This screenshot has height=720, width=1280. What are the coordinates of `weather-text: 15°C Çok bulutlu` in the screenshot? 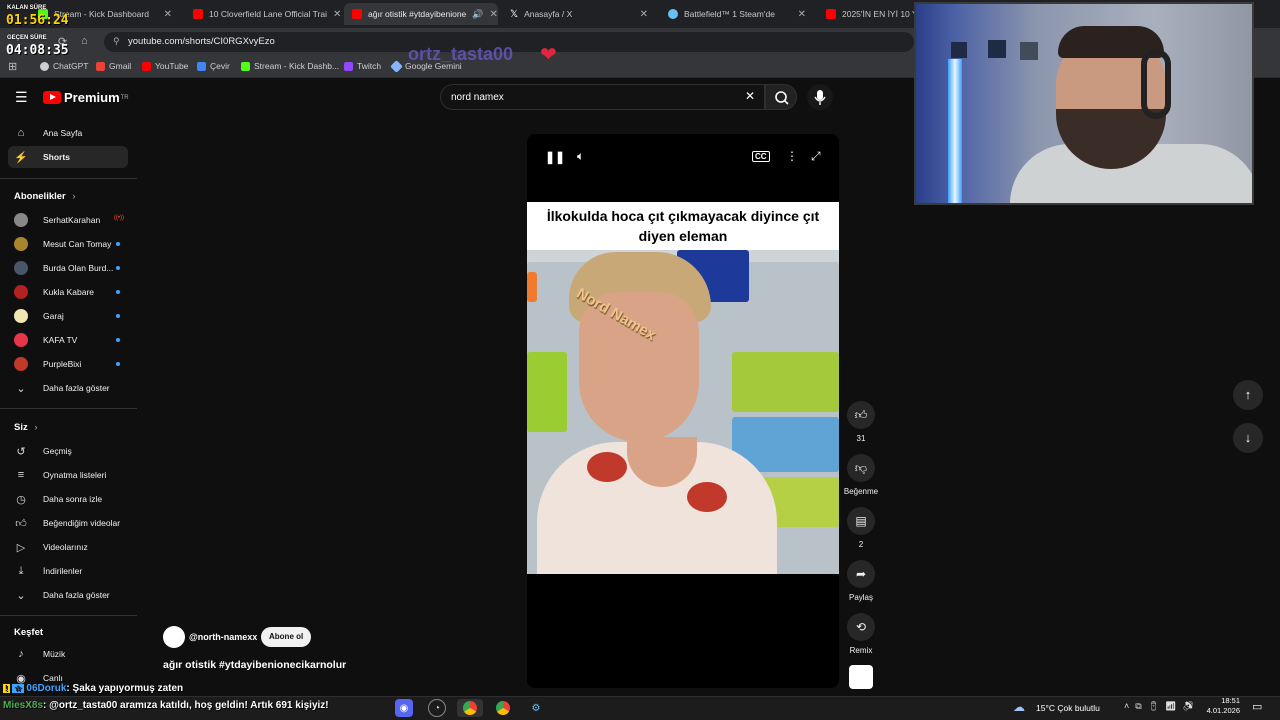 It's located at (1068, 708).